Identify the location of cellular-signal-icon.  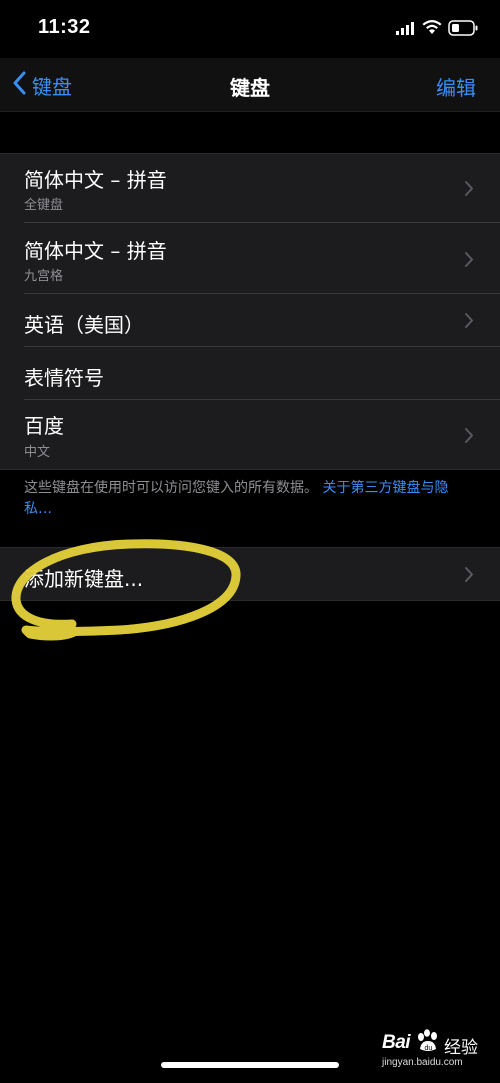
(406, 30).